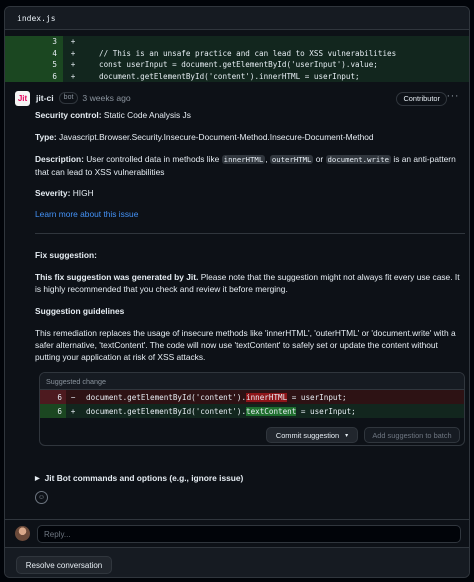 This screenshot has height=582, width=474. Describe the element at coordinates (64, 193) in the screenshot. I see `severity: Severity: HIGH` at that location.